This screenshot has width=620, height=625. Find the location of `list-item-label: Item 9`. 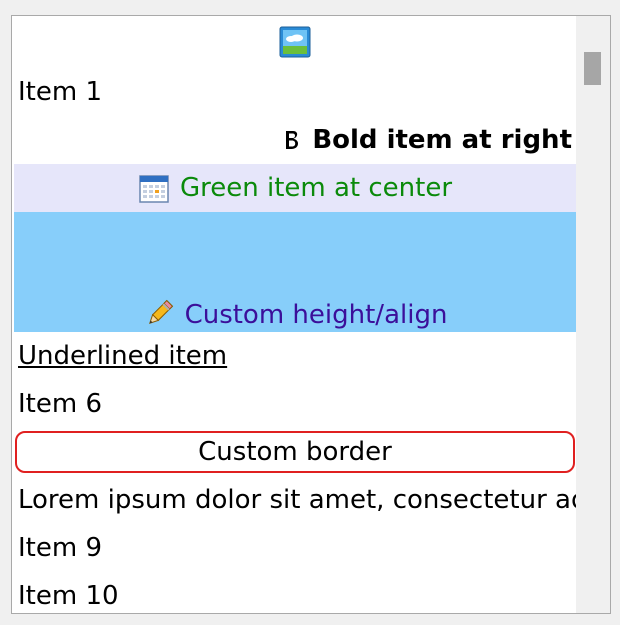

list-item-label: Item 9 is located at coordinates (60, 548).